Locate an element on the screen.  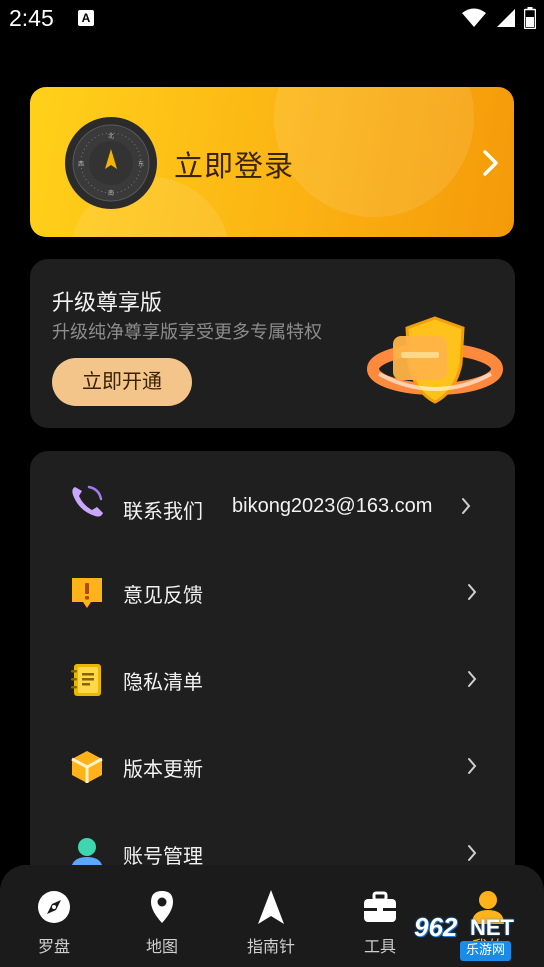
watermark-suffix: NET is located at coordinates (492, 927).